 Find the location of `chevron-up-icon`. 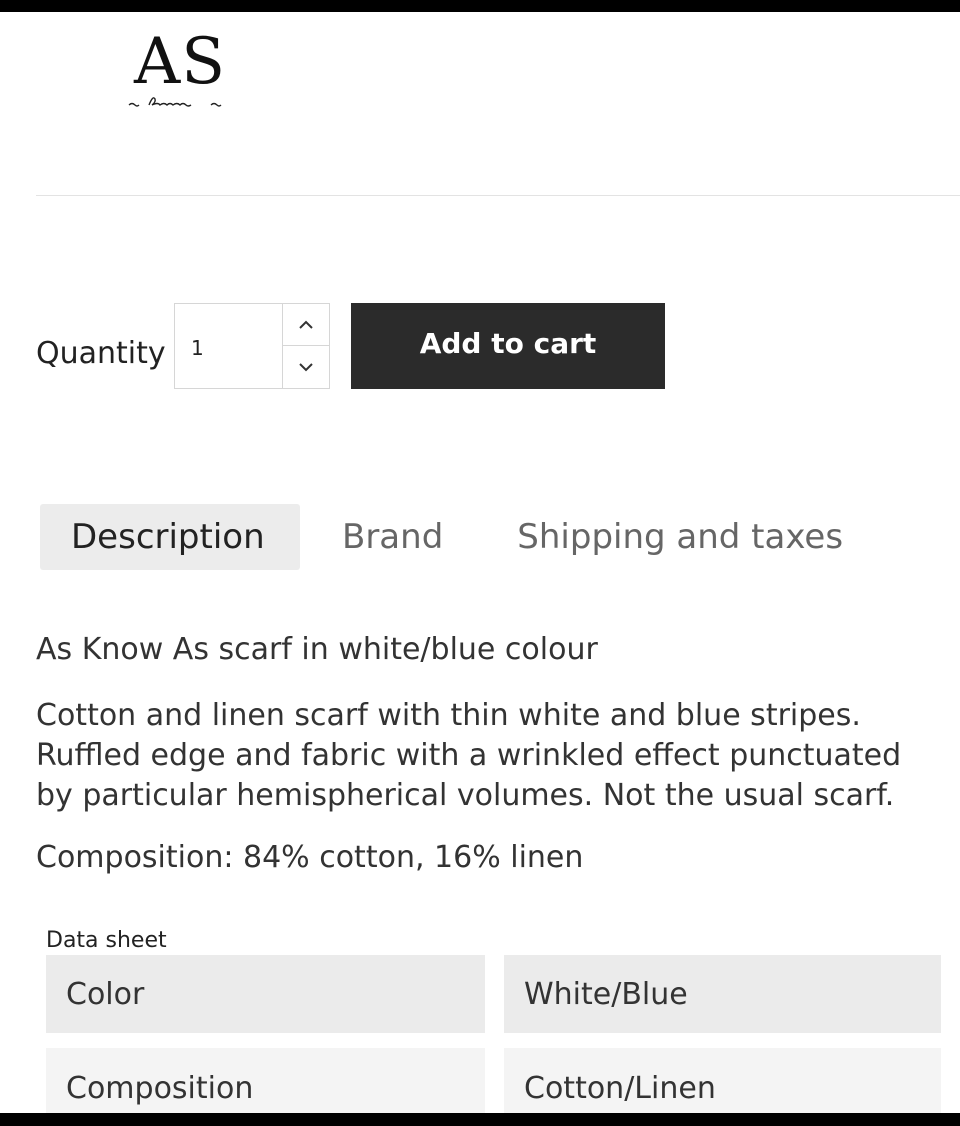

chevron-up-icon is located at coordinates (306, 324).